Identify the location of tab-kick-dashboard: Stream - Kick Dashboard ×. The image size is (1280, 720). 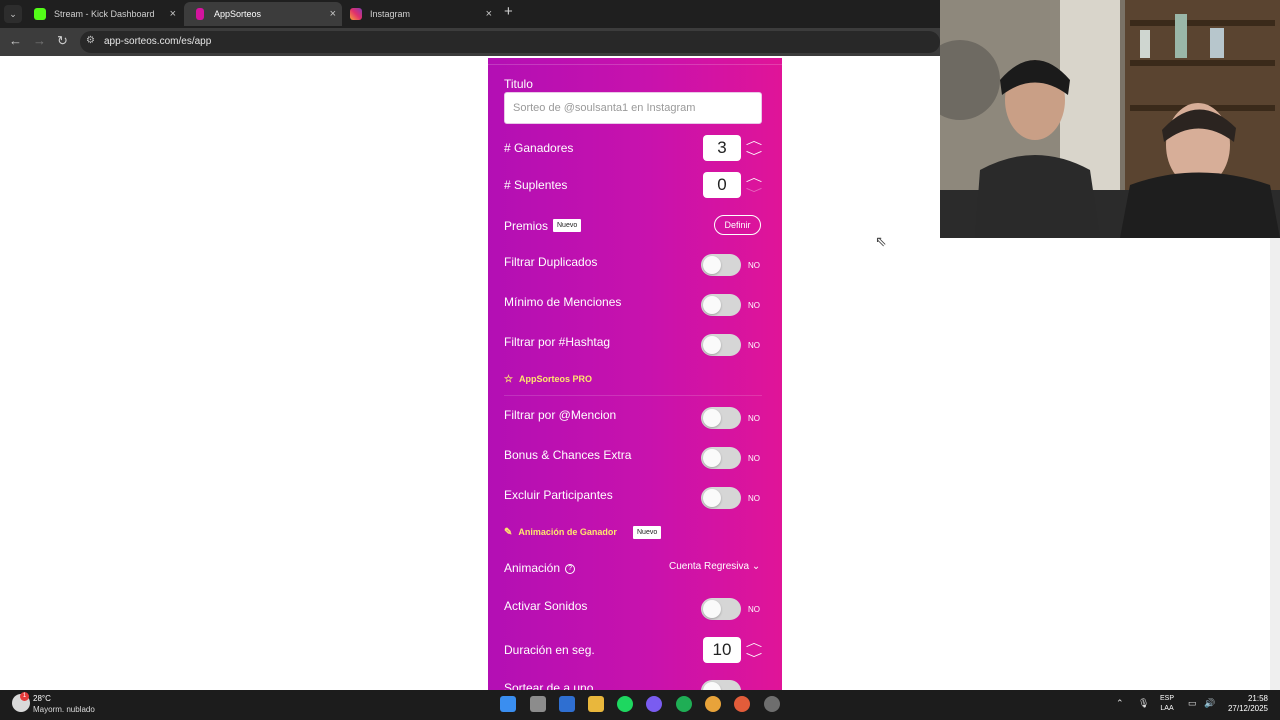
(103, 14).